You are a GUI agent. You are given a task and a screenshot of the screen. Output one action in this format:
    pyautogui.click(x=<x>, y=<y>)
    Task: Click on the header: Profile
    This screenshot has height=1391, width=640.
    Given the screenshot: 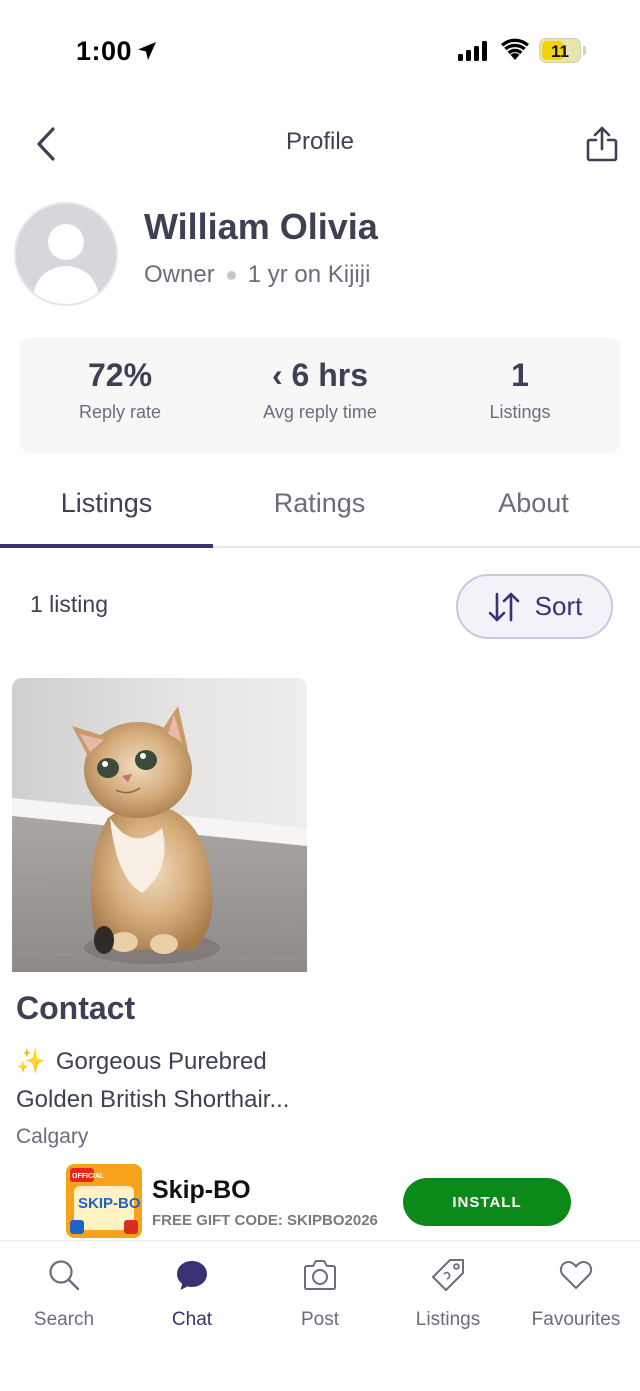 What is the action you would take?
    pyautogui.click(x=320, y=143)
    